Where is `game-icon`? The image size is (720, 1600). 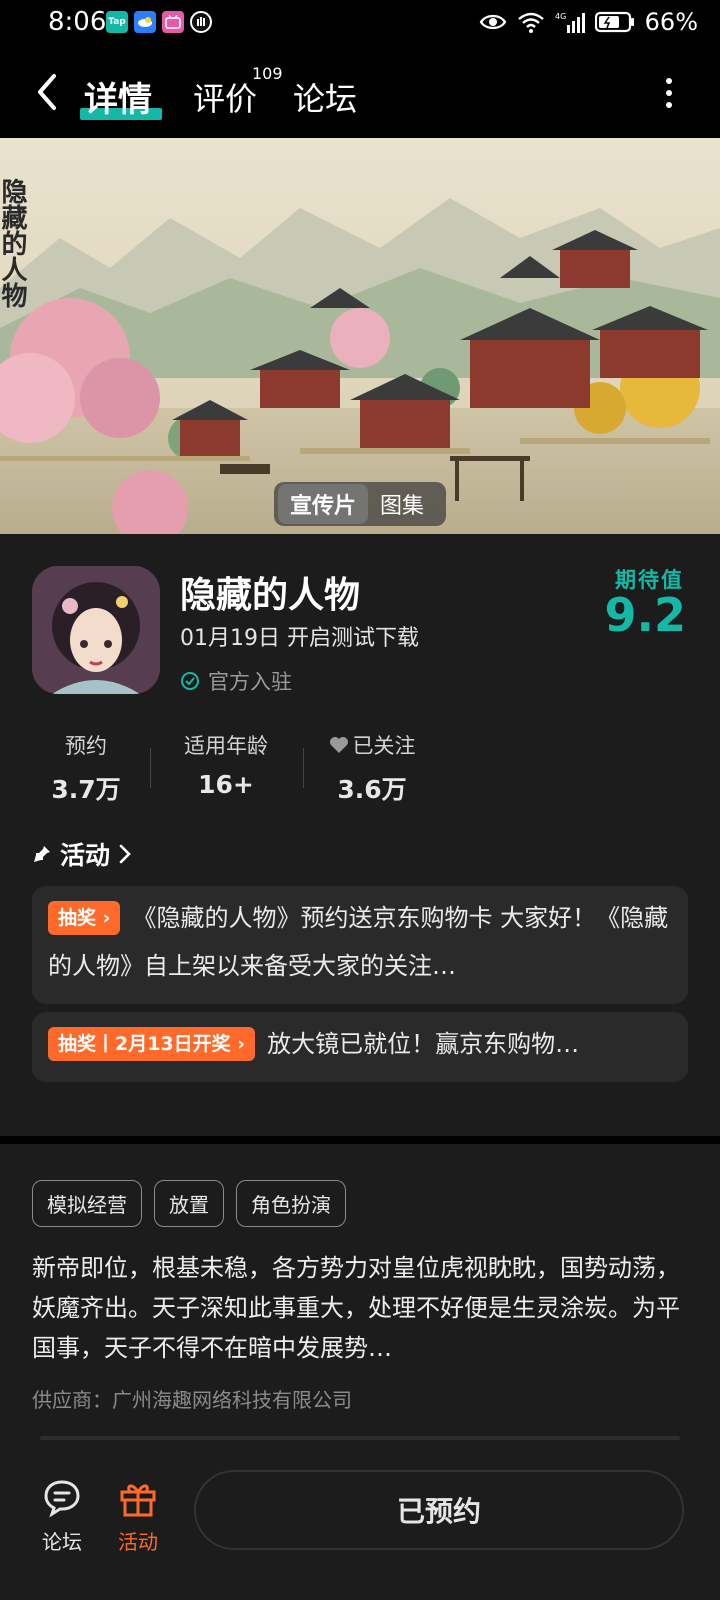
game-icon is located at coordinates (96, 630).